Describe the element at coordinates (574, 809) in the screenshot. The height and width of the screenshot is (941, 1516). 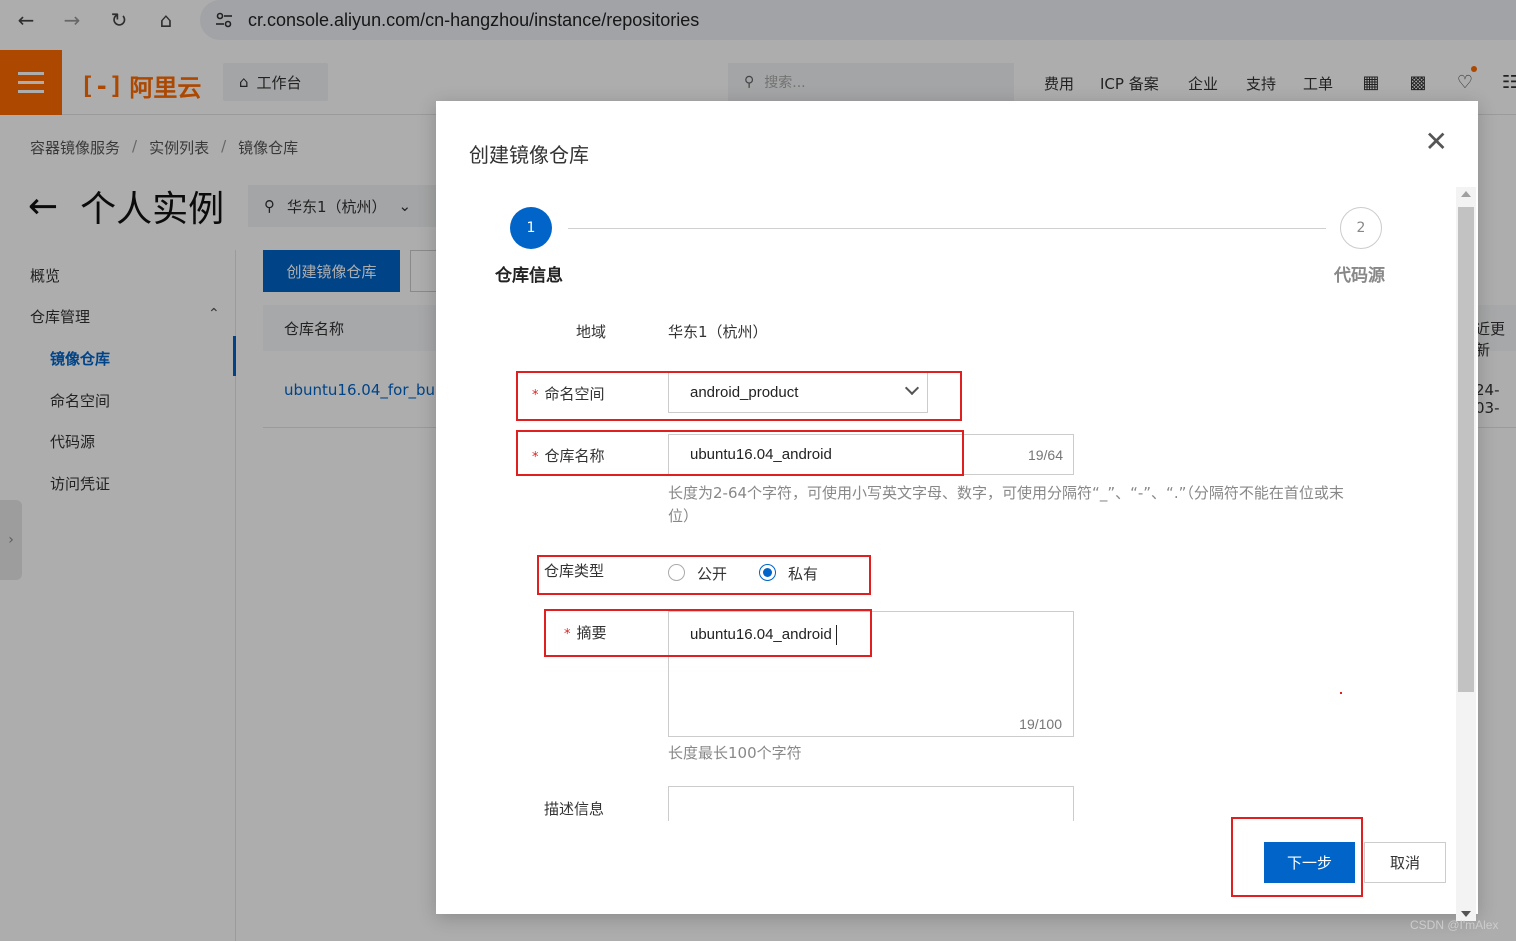
I see `description-label: 描述信息` at that location.